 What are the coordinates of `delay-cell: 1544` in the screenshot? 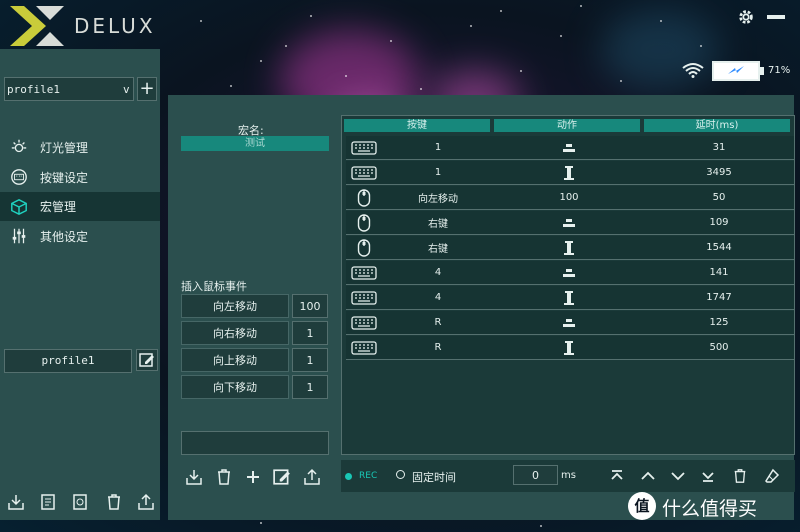 It's located at (719, 247).